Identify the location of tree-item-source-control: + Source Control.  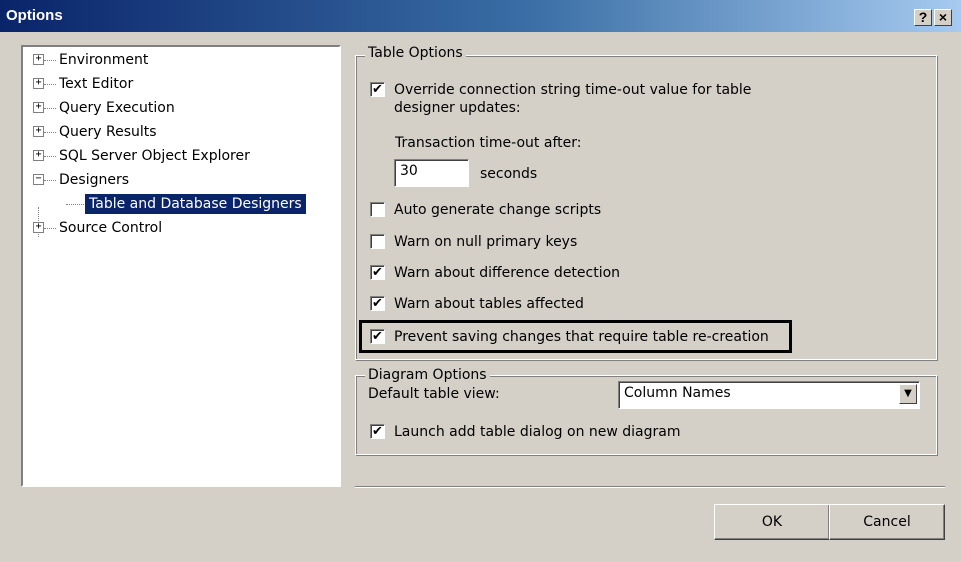
(181, 228).